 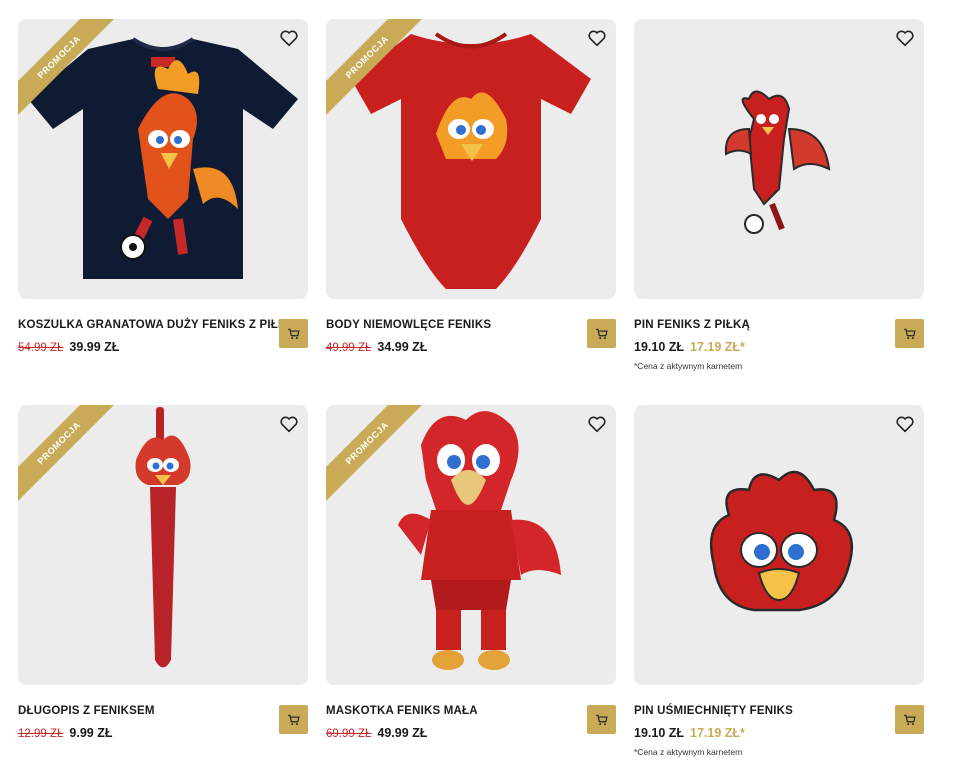 I want to click on product-price: 12.99 ZŁ 9.99 ZŁ, so click(x=65, y=733).